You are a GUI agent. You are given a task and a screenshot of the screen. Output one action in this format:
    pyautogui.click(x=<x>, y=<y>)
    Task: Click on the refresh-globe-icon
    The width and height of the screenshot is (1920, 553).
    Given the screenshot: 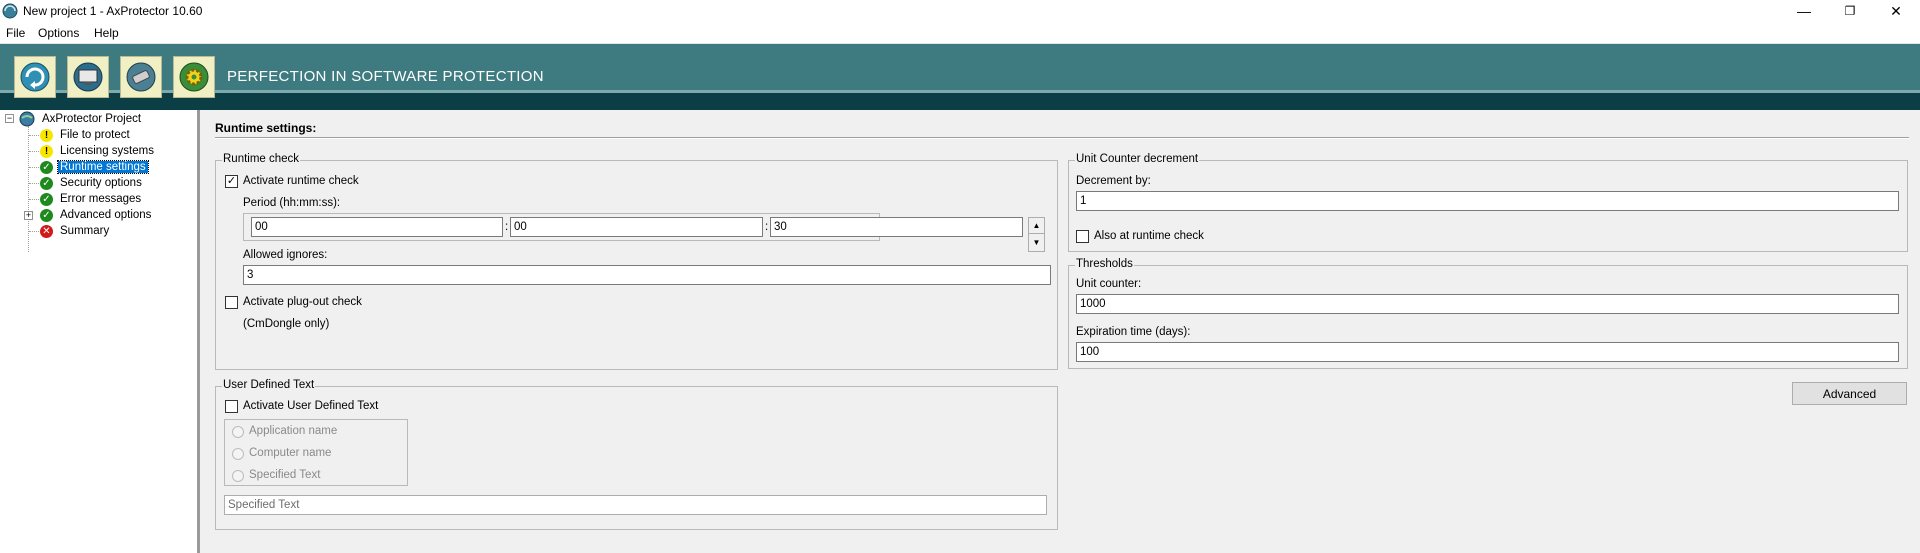 What is the action you would take?
    pyautogui.click(x=35, y=77)
    